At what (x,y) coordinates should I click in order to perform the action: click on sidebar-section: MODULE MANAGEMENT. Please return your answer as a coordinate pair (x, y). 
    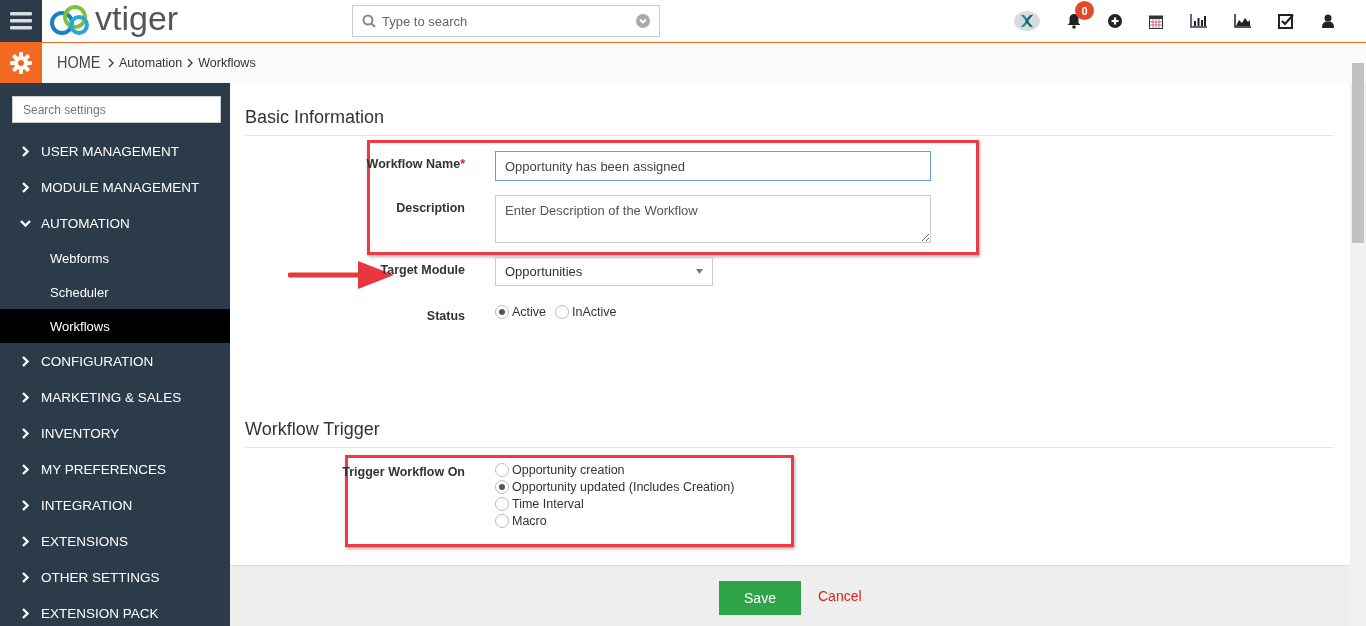
    Looking at the image, I should click on (115, 187).